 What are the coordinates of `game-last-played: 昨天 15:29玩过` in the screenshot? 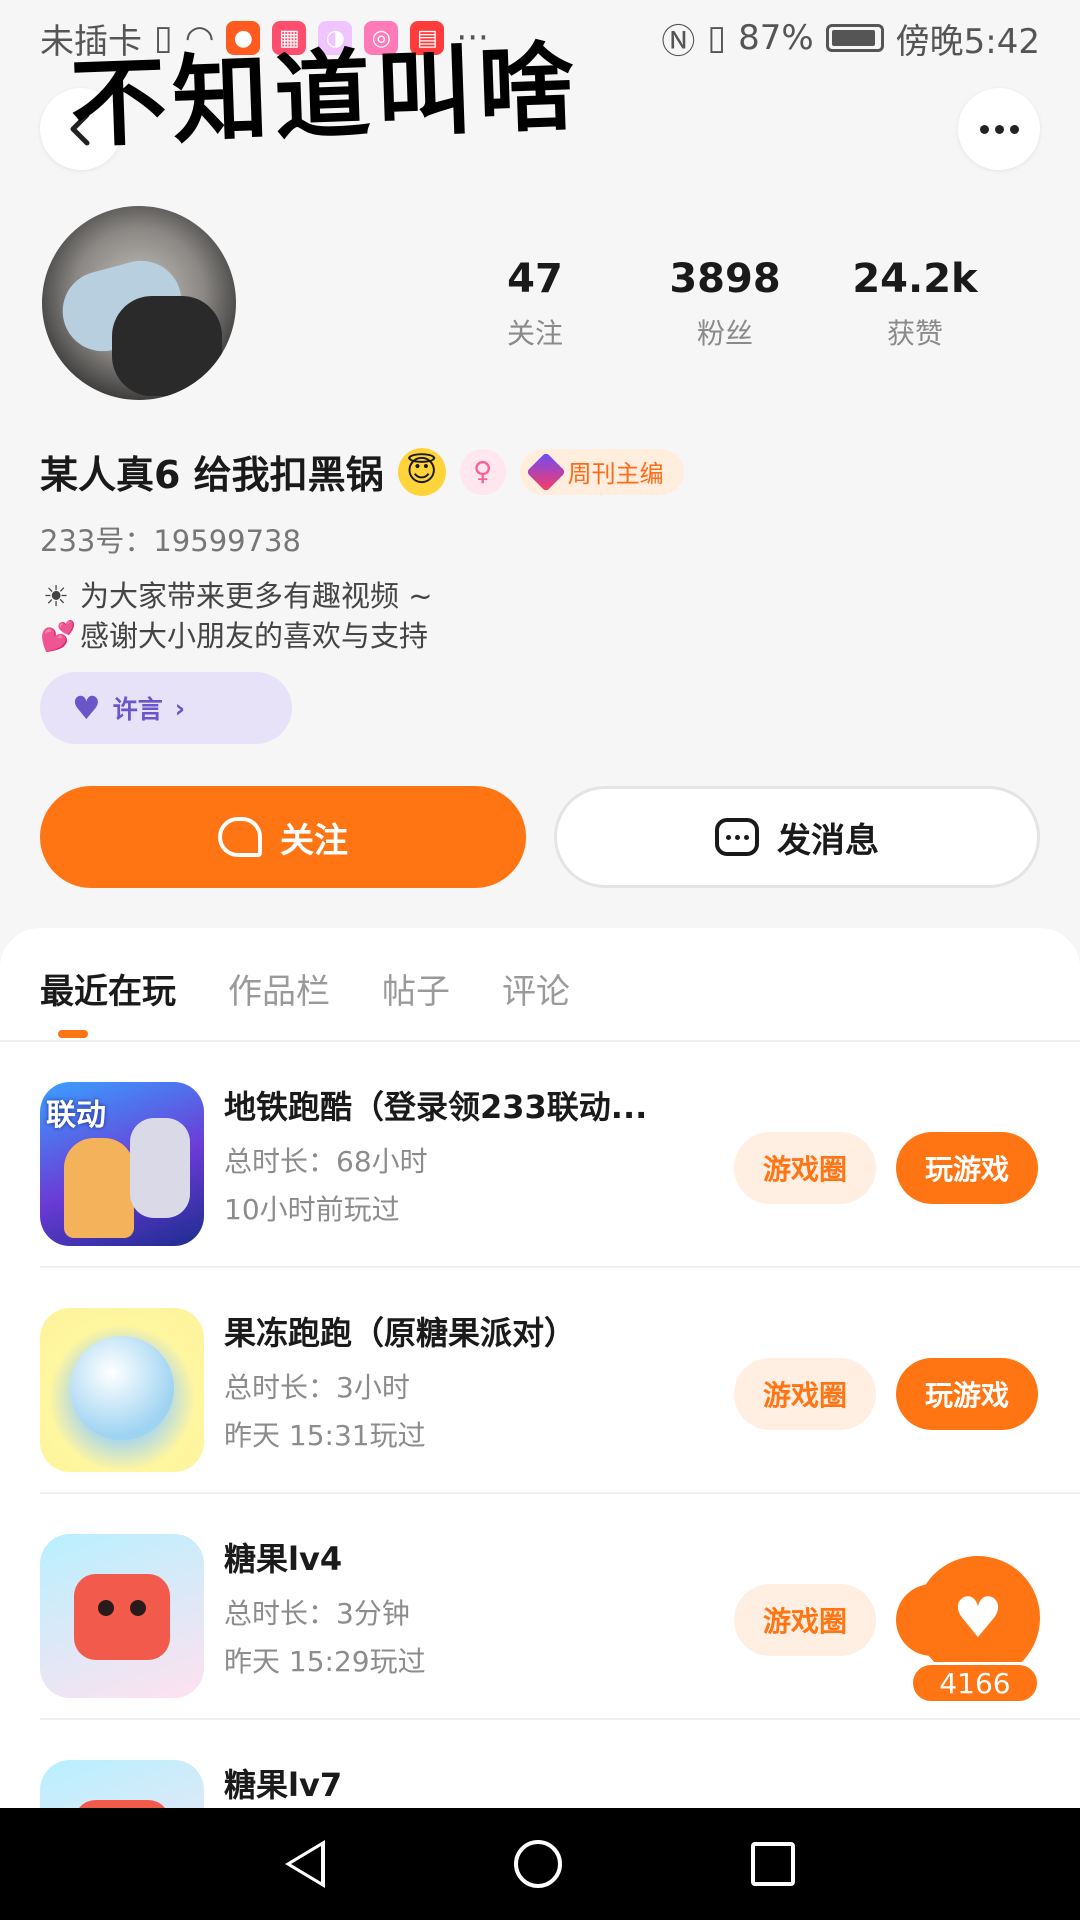 It's located at (325, 1661).